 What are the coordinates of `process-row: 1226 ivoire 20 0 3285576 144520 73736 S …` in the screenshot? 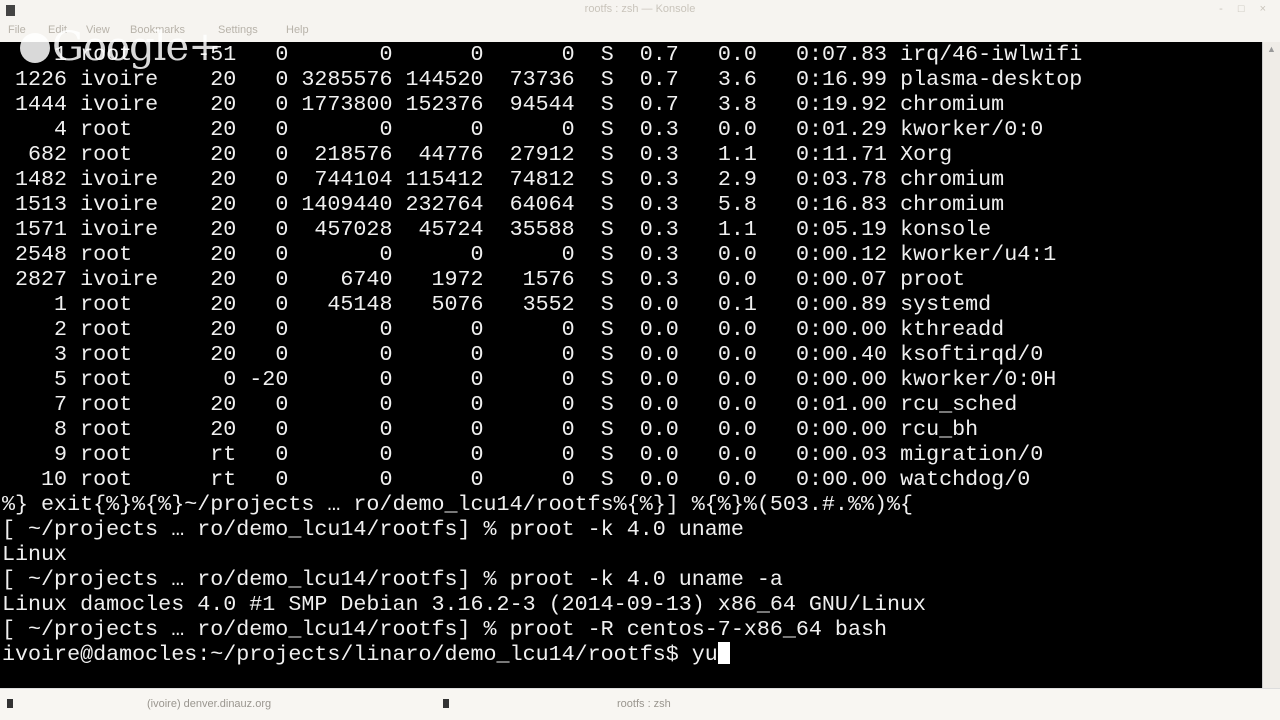 It's located at (542, 79).